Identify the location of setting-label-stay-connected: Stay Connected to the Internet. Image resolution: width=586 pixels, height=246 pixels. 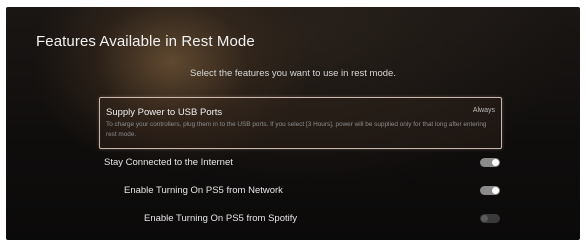
(168, 162).